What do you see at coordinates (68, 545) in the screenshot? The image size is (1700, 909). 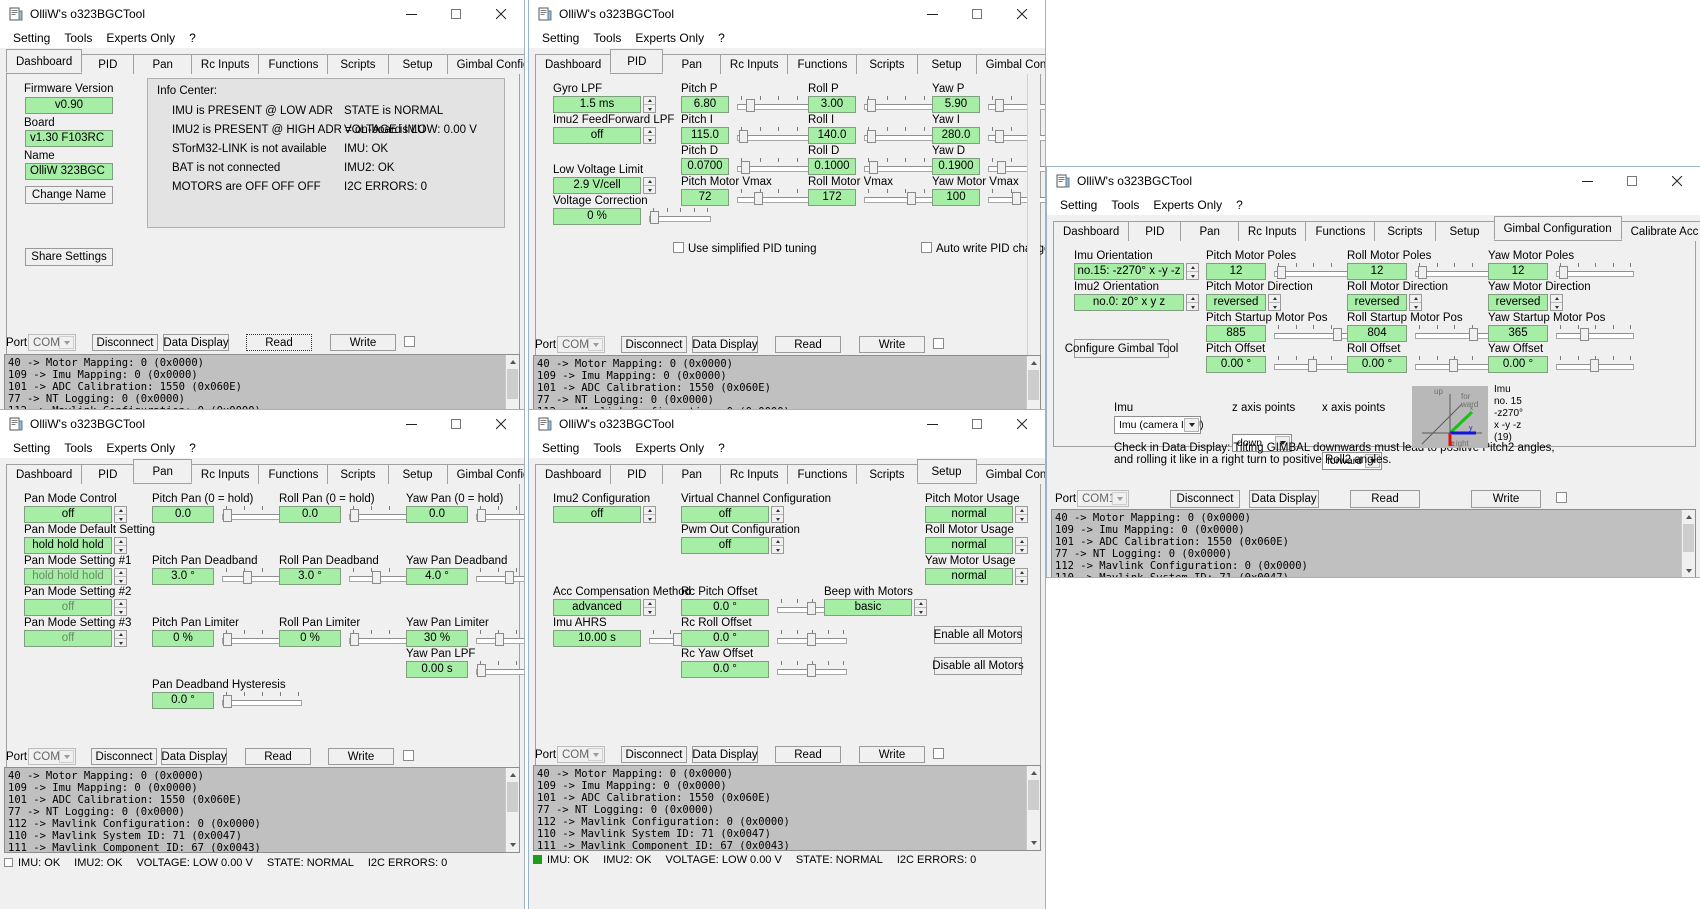 I see `pan-mode-default-setting-value: hold hold hold` at bounding box center [68, 545].